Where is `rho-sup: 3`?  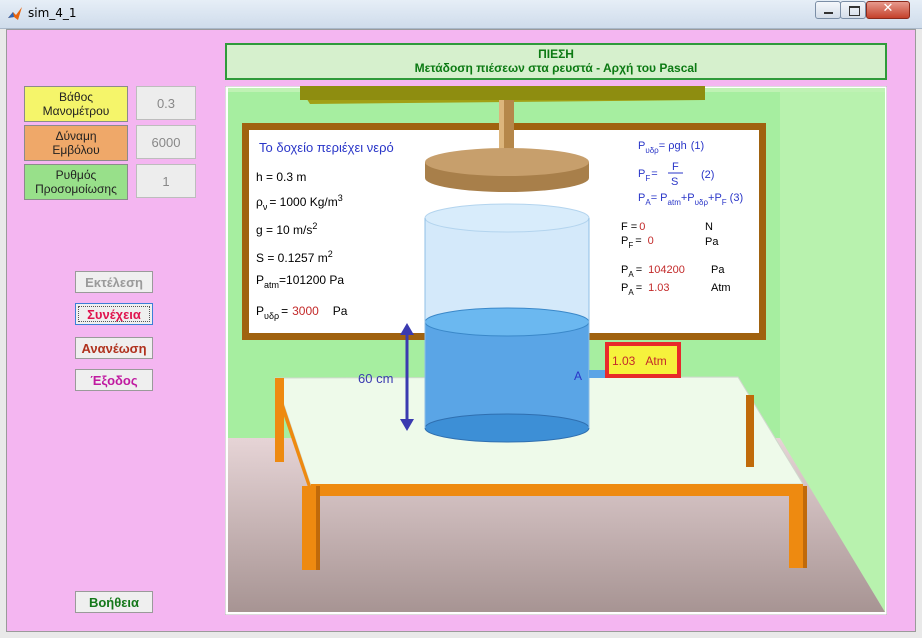
rho-sup: 3 is located at coordinates (340, 198).